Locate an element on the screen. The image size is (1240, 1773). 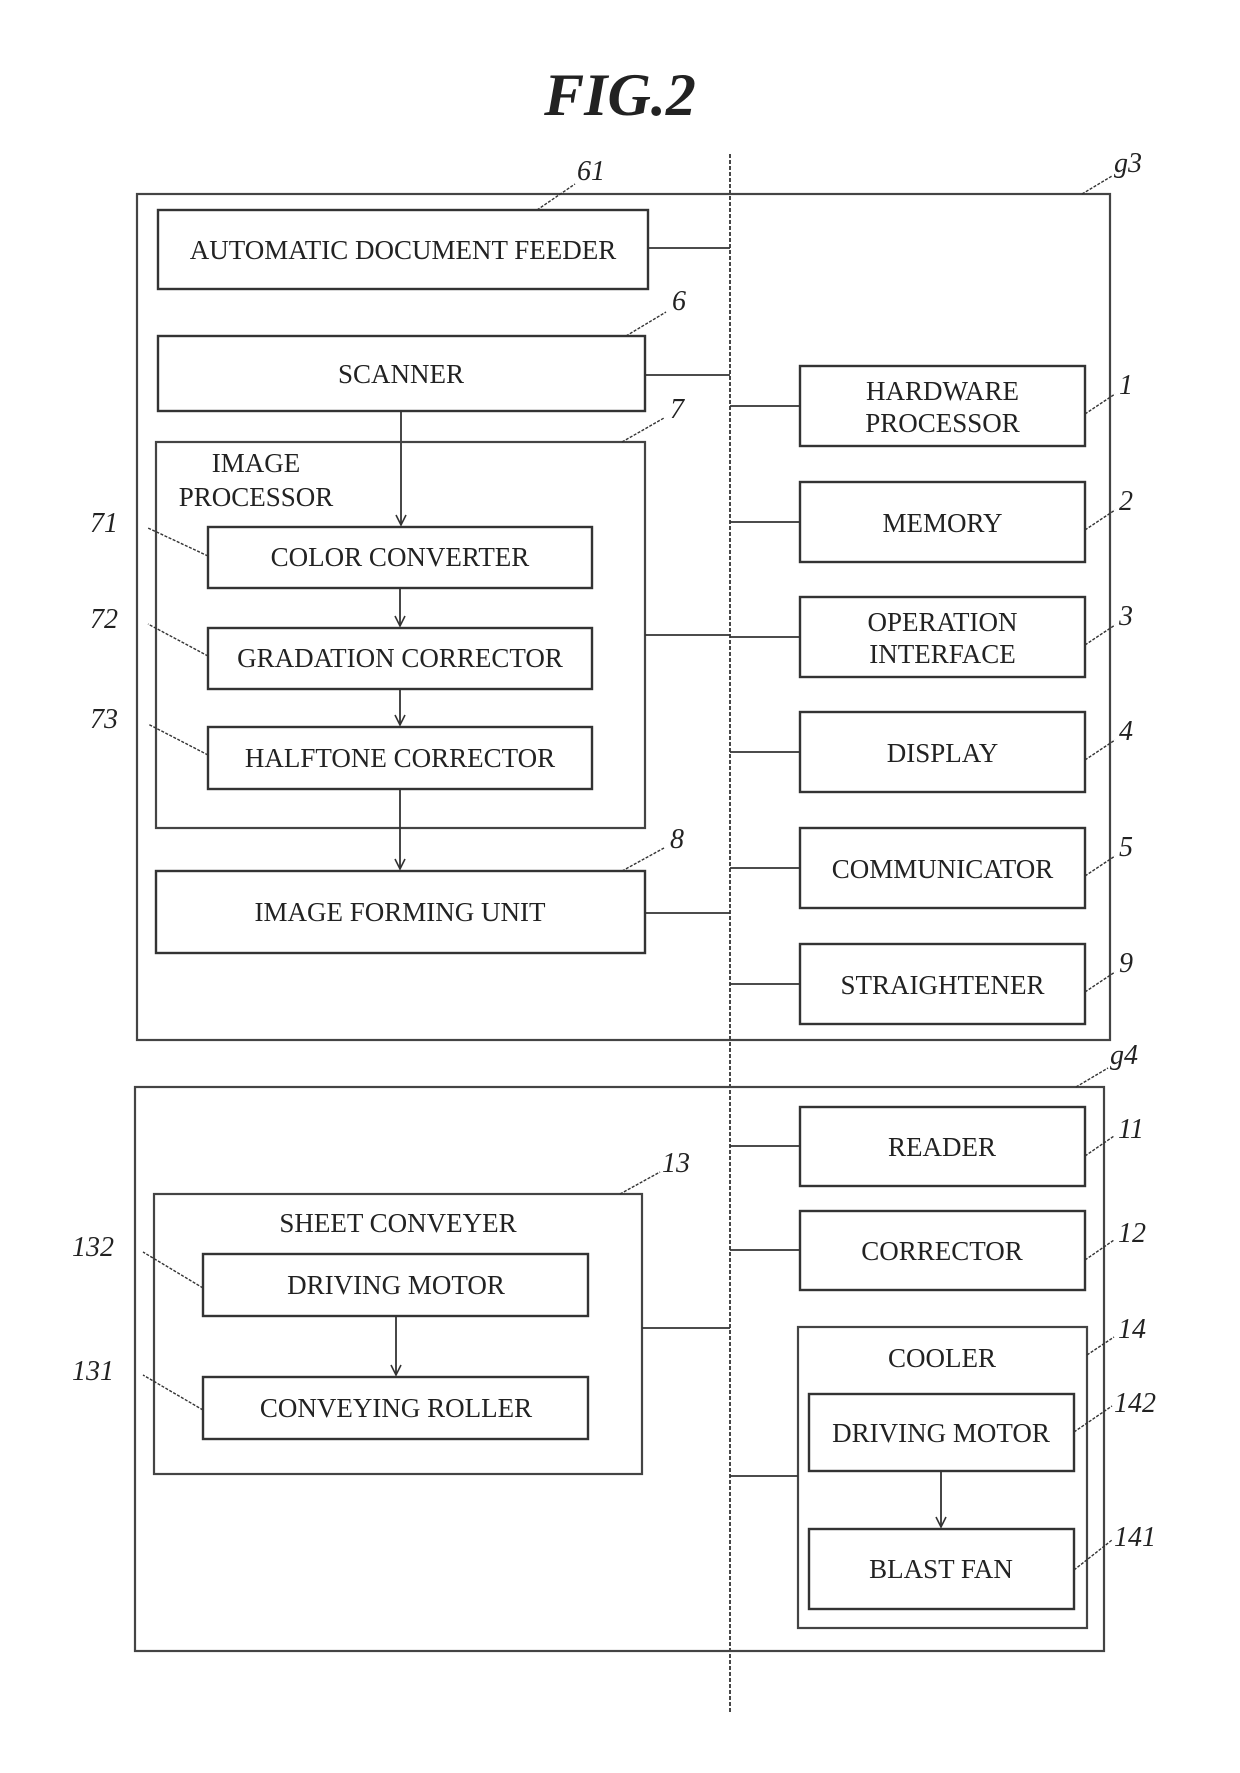
corrector-leader is located at coordinates (1099, 1250).